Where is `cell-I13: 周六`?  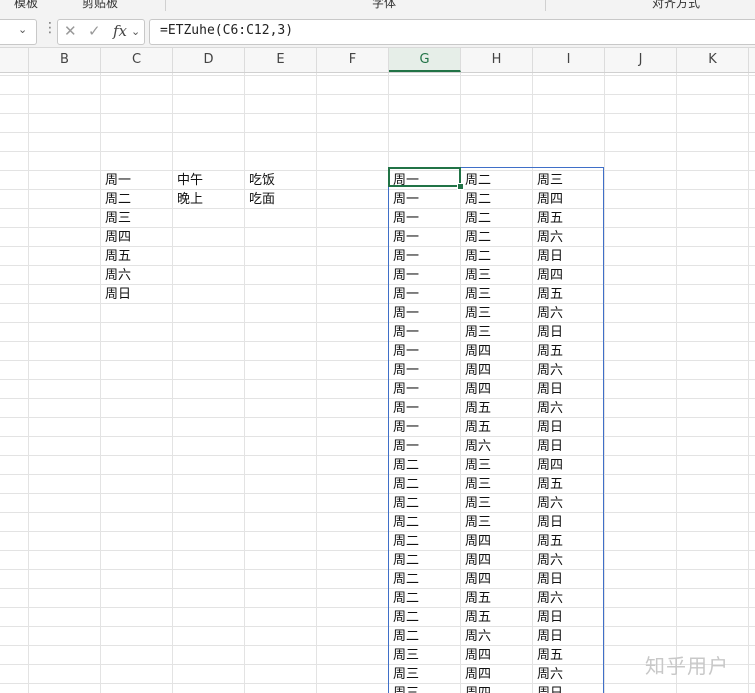
cell-I13: 周六 is located at coordinates (569, 313).